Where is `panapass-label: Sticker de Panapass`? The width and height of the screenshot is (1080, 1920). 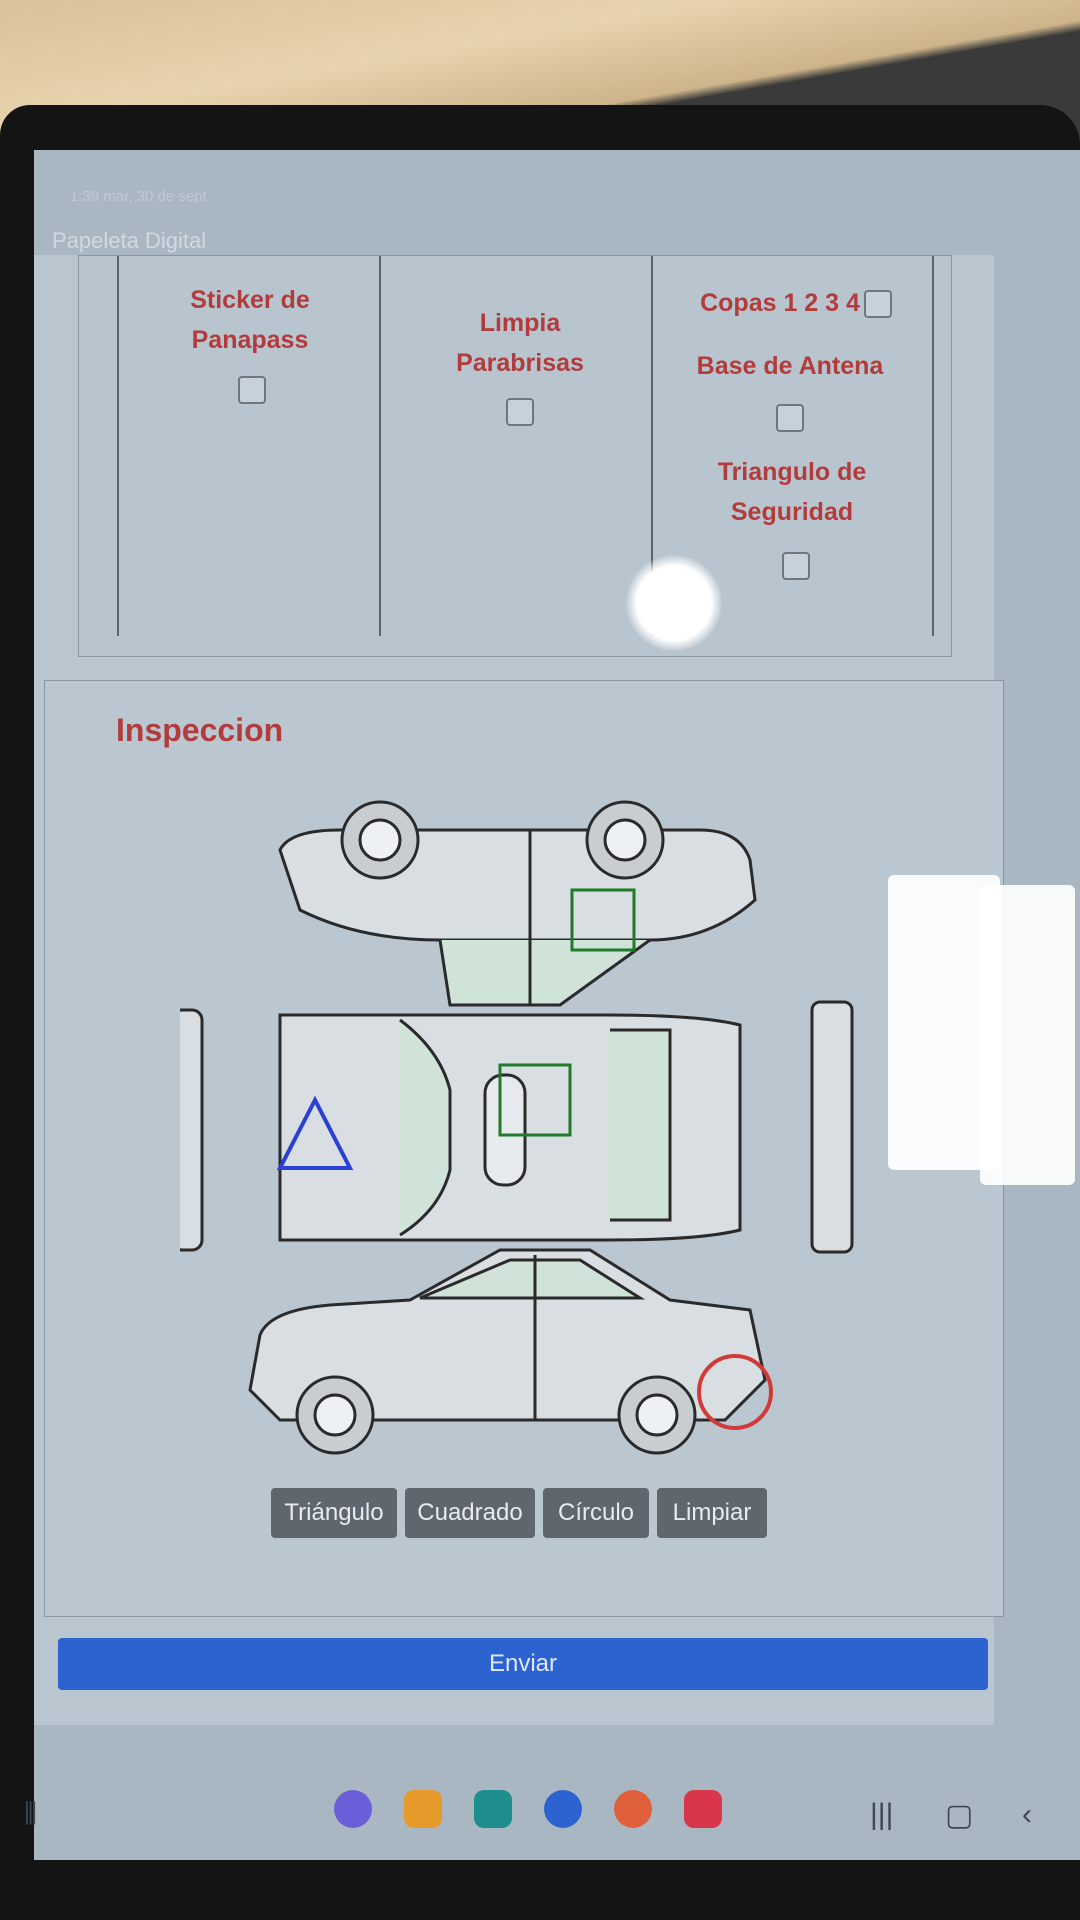
panapass-label: Sticker de Panapass is located at coordinates (250, 320).